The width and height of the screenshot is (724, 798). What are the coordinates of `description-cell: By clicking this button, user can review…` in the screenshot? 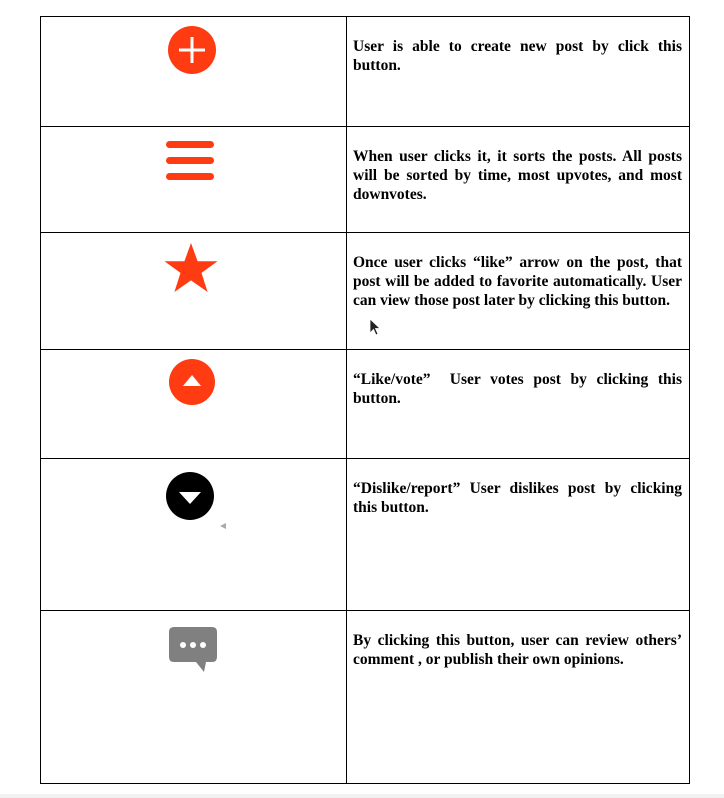 It's located at (518, 697).